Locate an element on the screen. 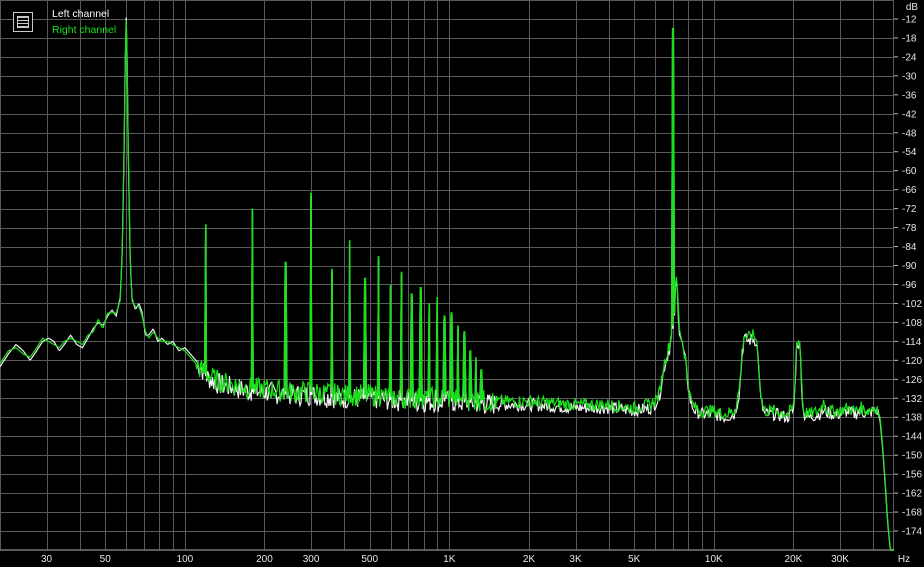  y-tick-label: -36 is located at coordinates (909, 95).